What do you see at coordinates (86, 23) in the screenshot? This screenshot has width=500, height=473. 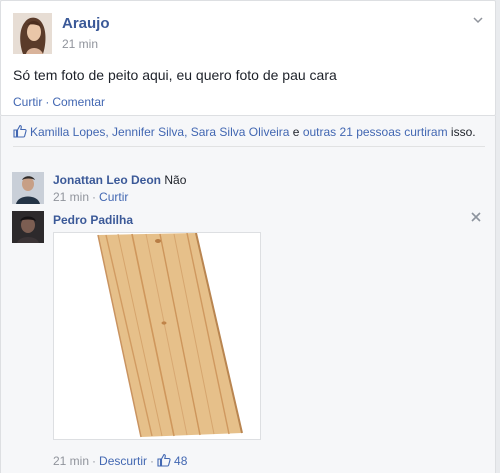 I see `post-author-name: Araujo` at bounding box center [86, 23].